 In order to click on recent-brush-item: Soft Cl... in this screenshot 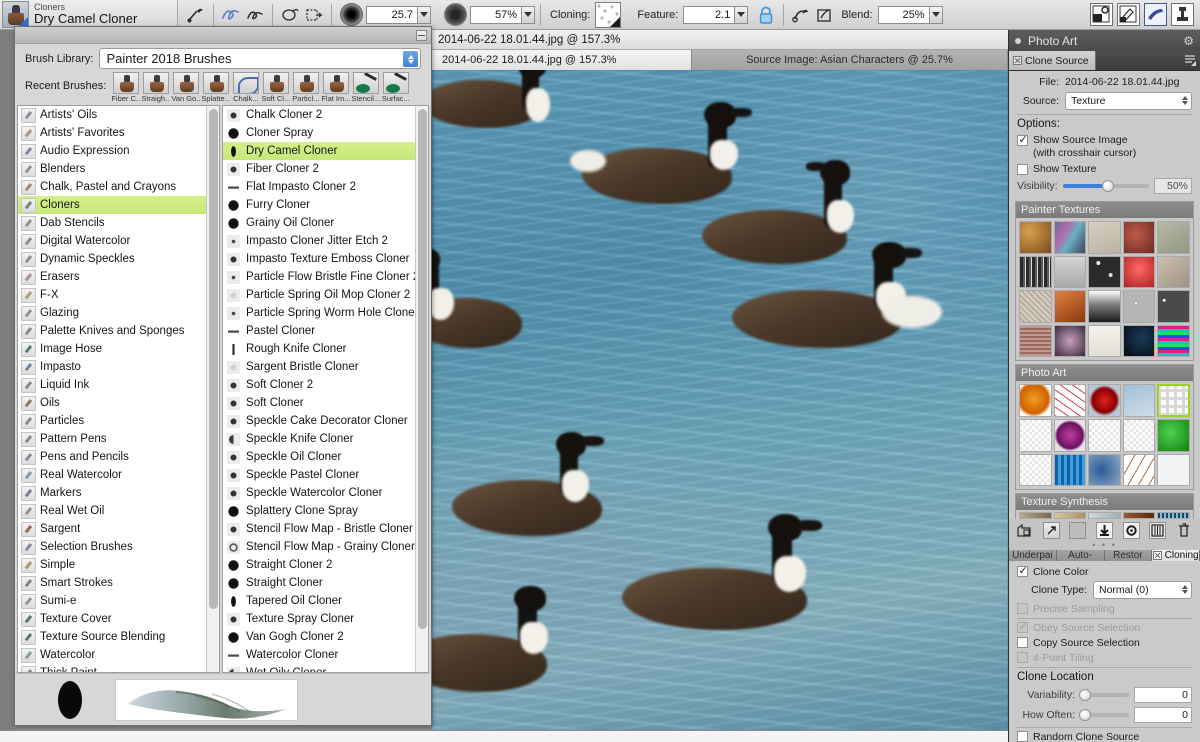, I will do `click(275, 87)`.